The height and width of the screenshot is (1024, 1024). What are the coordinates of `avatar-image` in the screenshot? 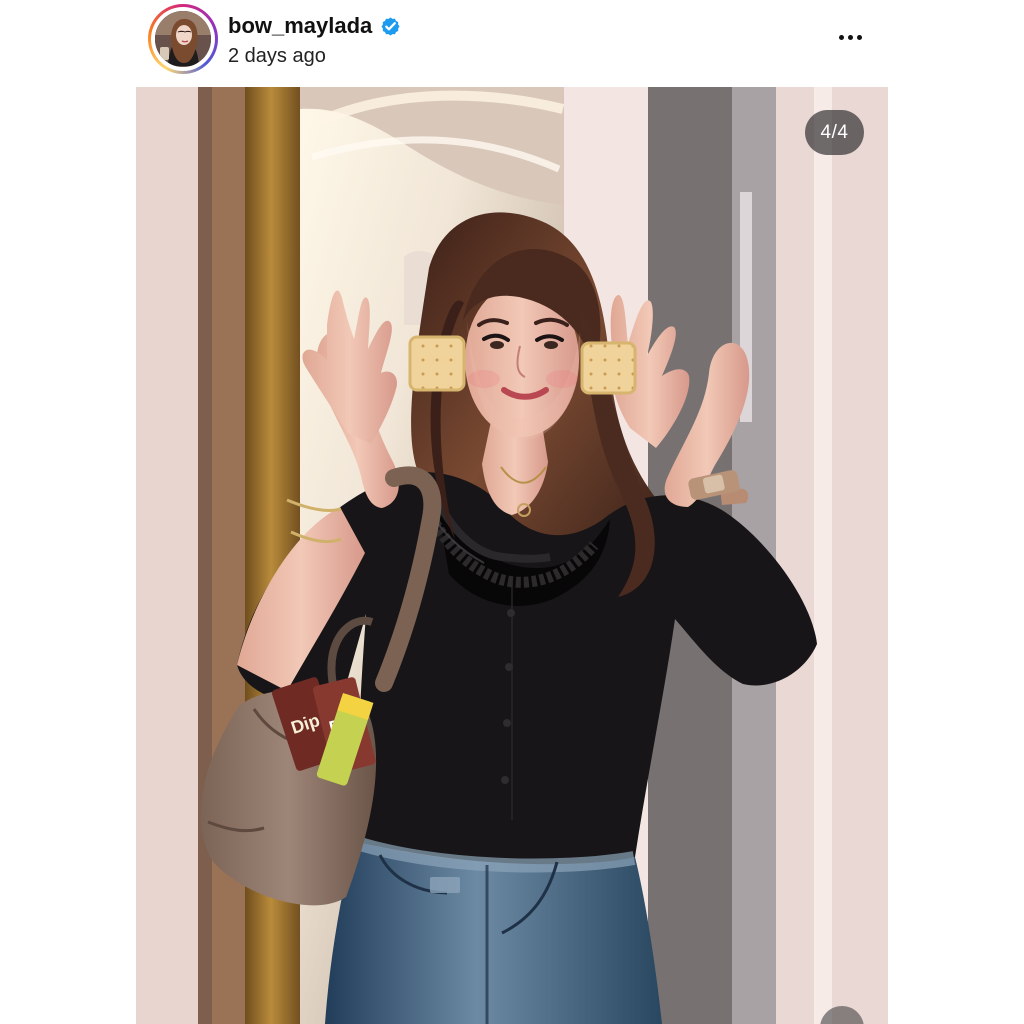 It's located at (183, 39).